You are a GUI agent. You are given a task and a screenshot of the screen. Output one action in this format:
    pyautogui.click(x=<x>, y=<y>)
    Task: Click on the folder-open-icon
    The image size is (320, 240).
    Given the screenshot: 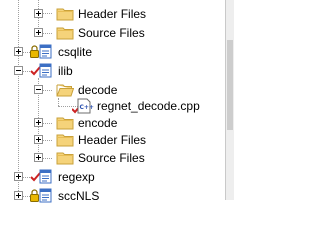 What is the action you would take?
    pyautogui.click(x=65, y=90)
    